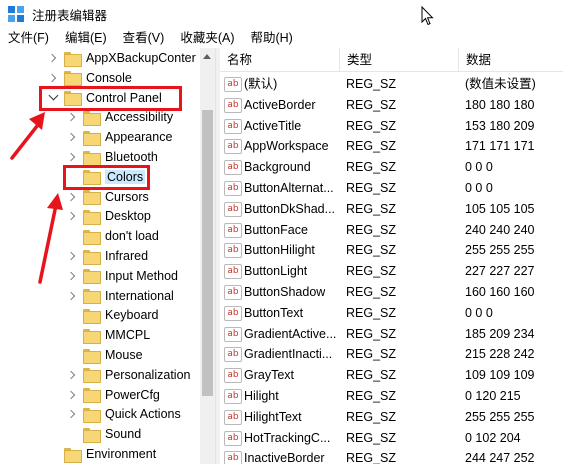  Describe the element at coordinates (113, 236) in the screenshot. I see `tree-item: don't load` at that location.